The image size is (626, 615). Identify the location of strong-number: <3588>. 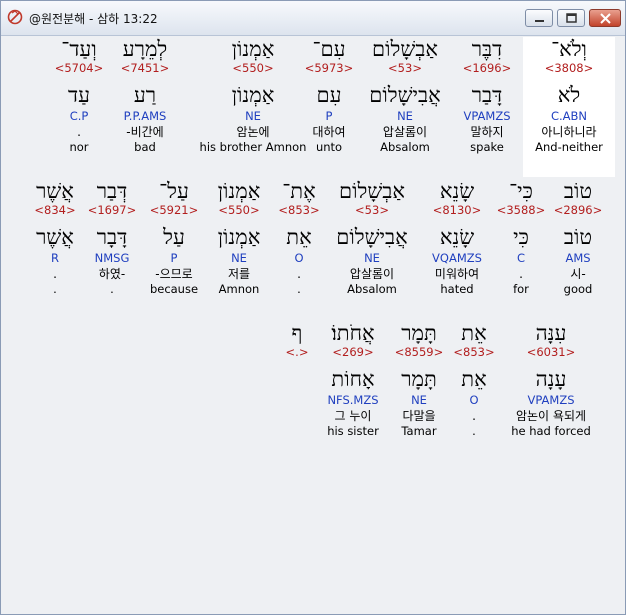
(521, 210).